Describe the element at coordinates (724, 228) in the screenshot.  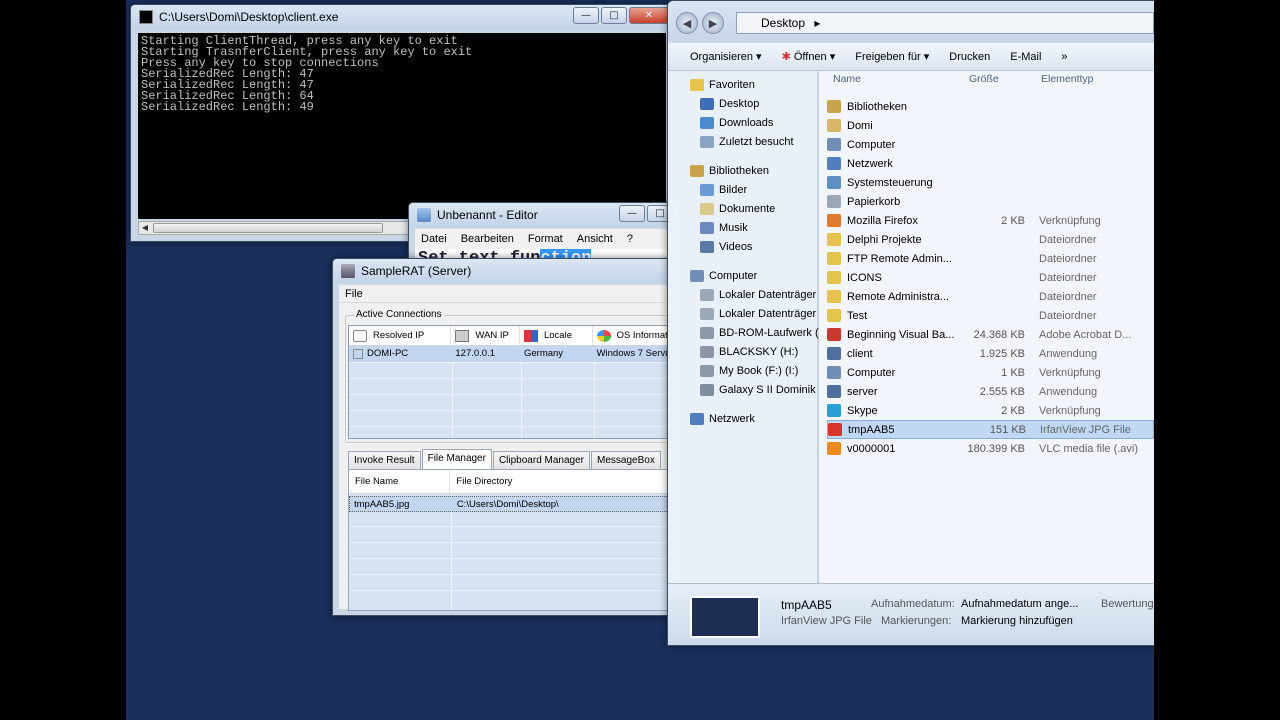
I see `nav-item-musik: Musik` at that location.